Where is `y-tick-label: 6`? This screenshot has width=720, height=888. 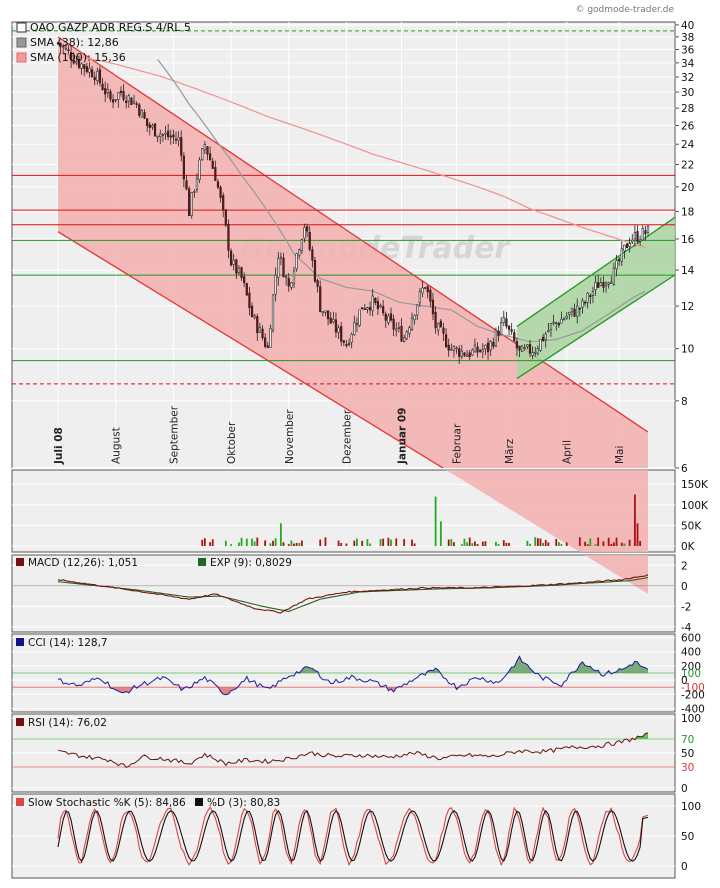 y-tick-label: 6 is located at coordinates (684, 469).